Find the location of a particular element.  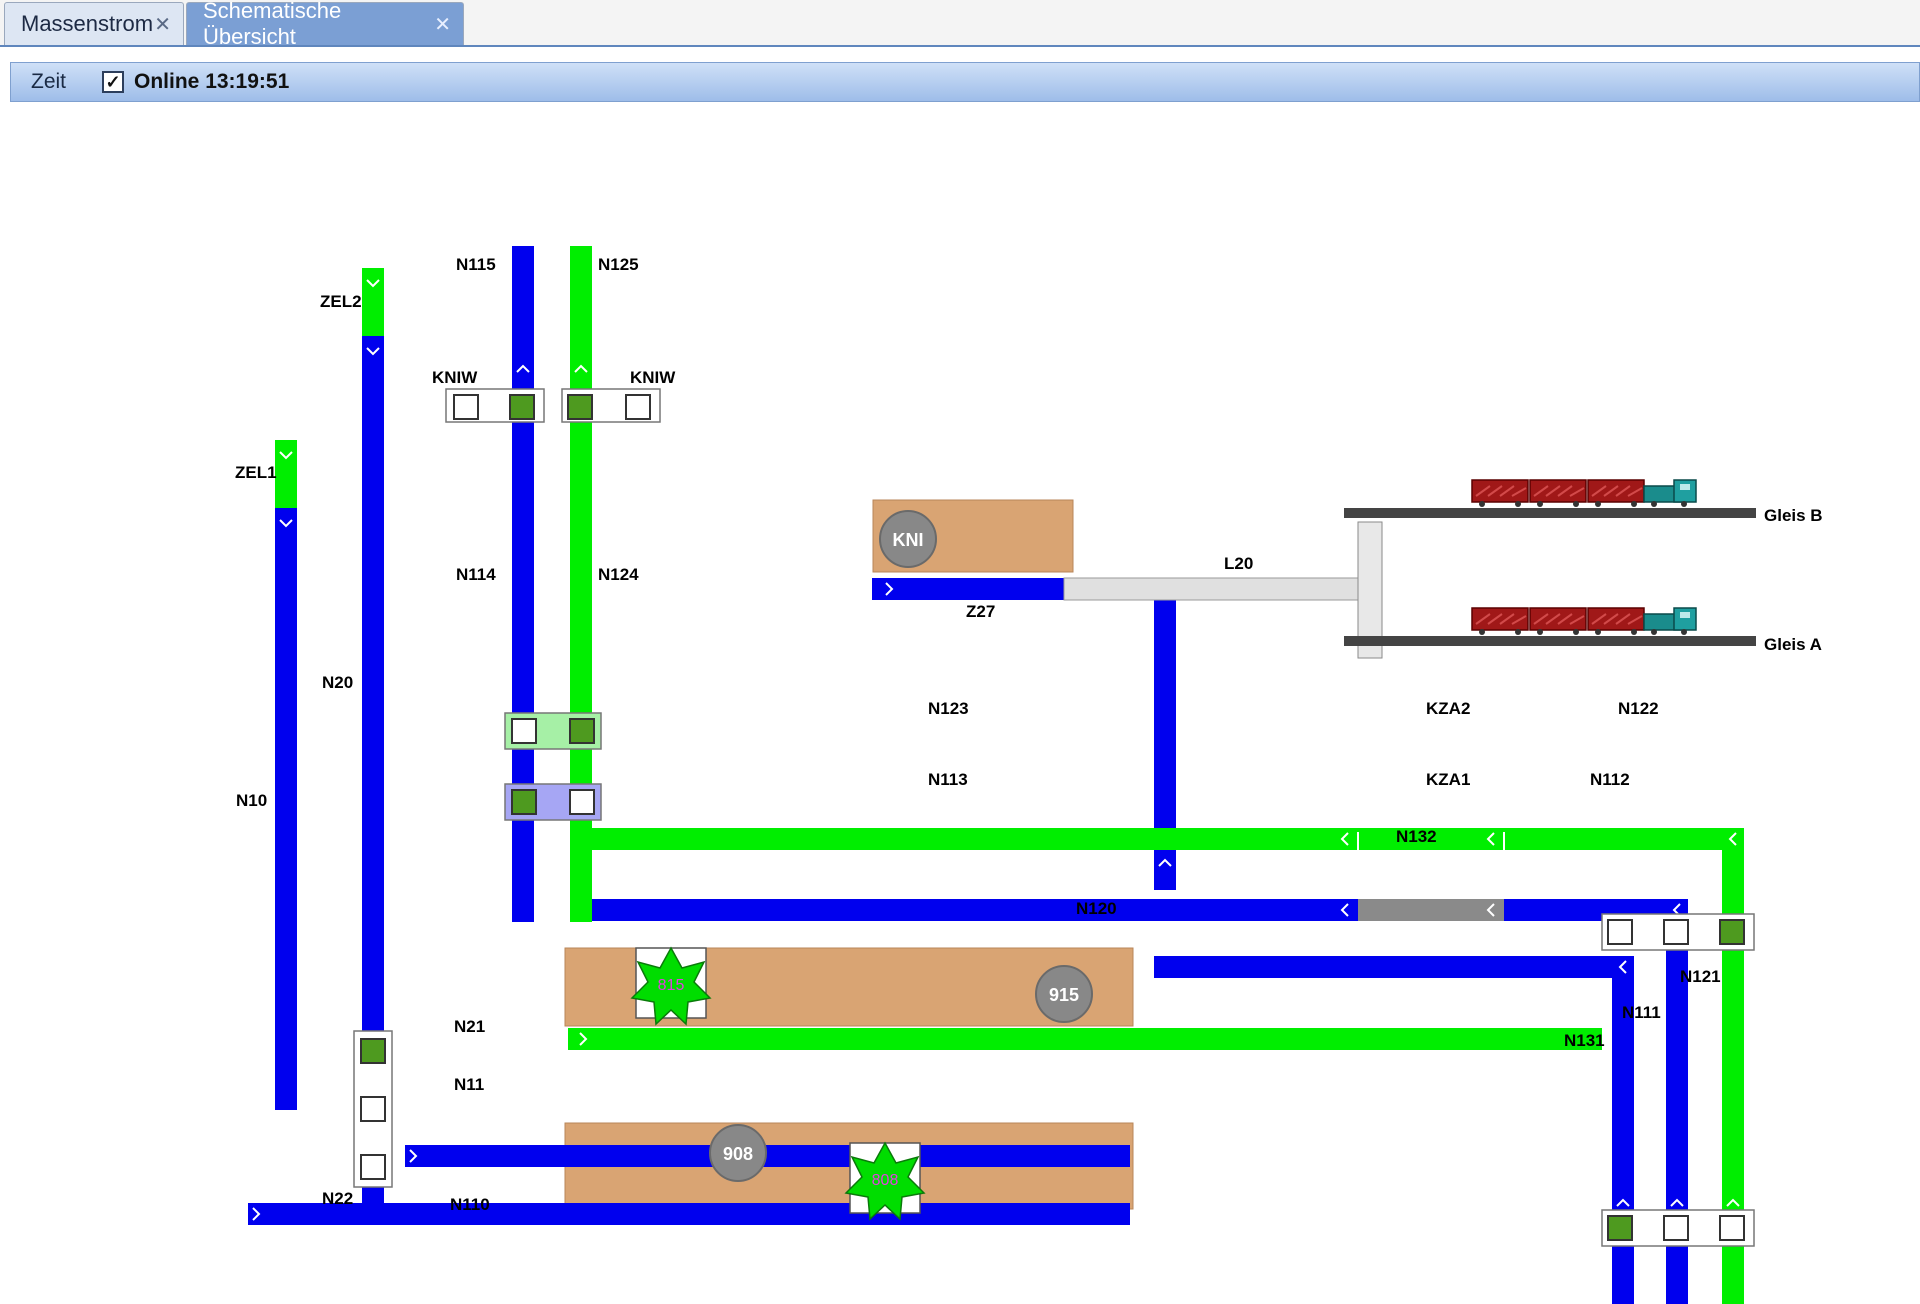

conveyor-zel2 is located at coordinates (373, 302).